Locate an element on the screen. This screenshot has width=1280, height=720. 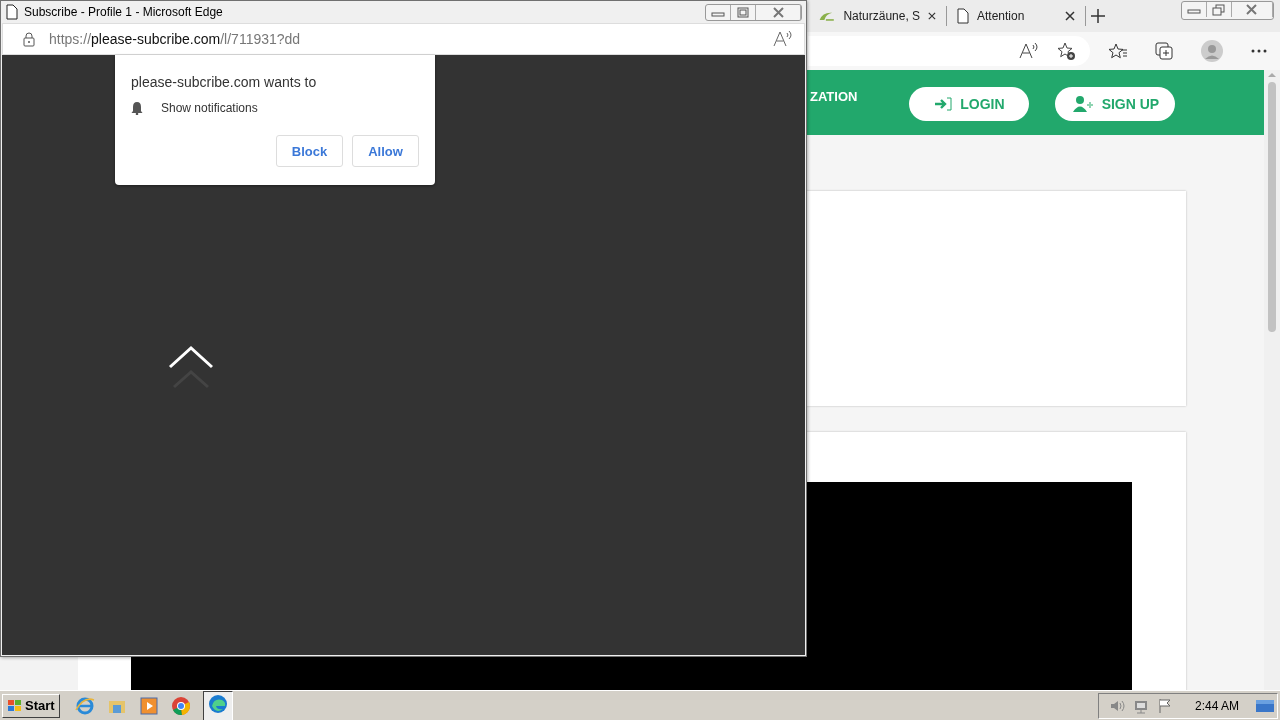
login-icon is located at coordinates (943, 104).